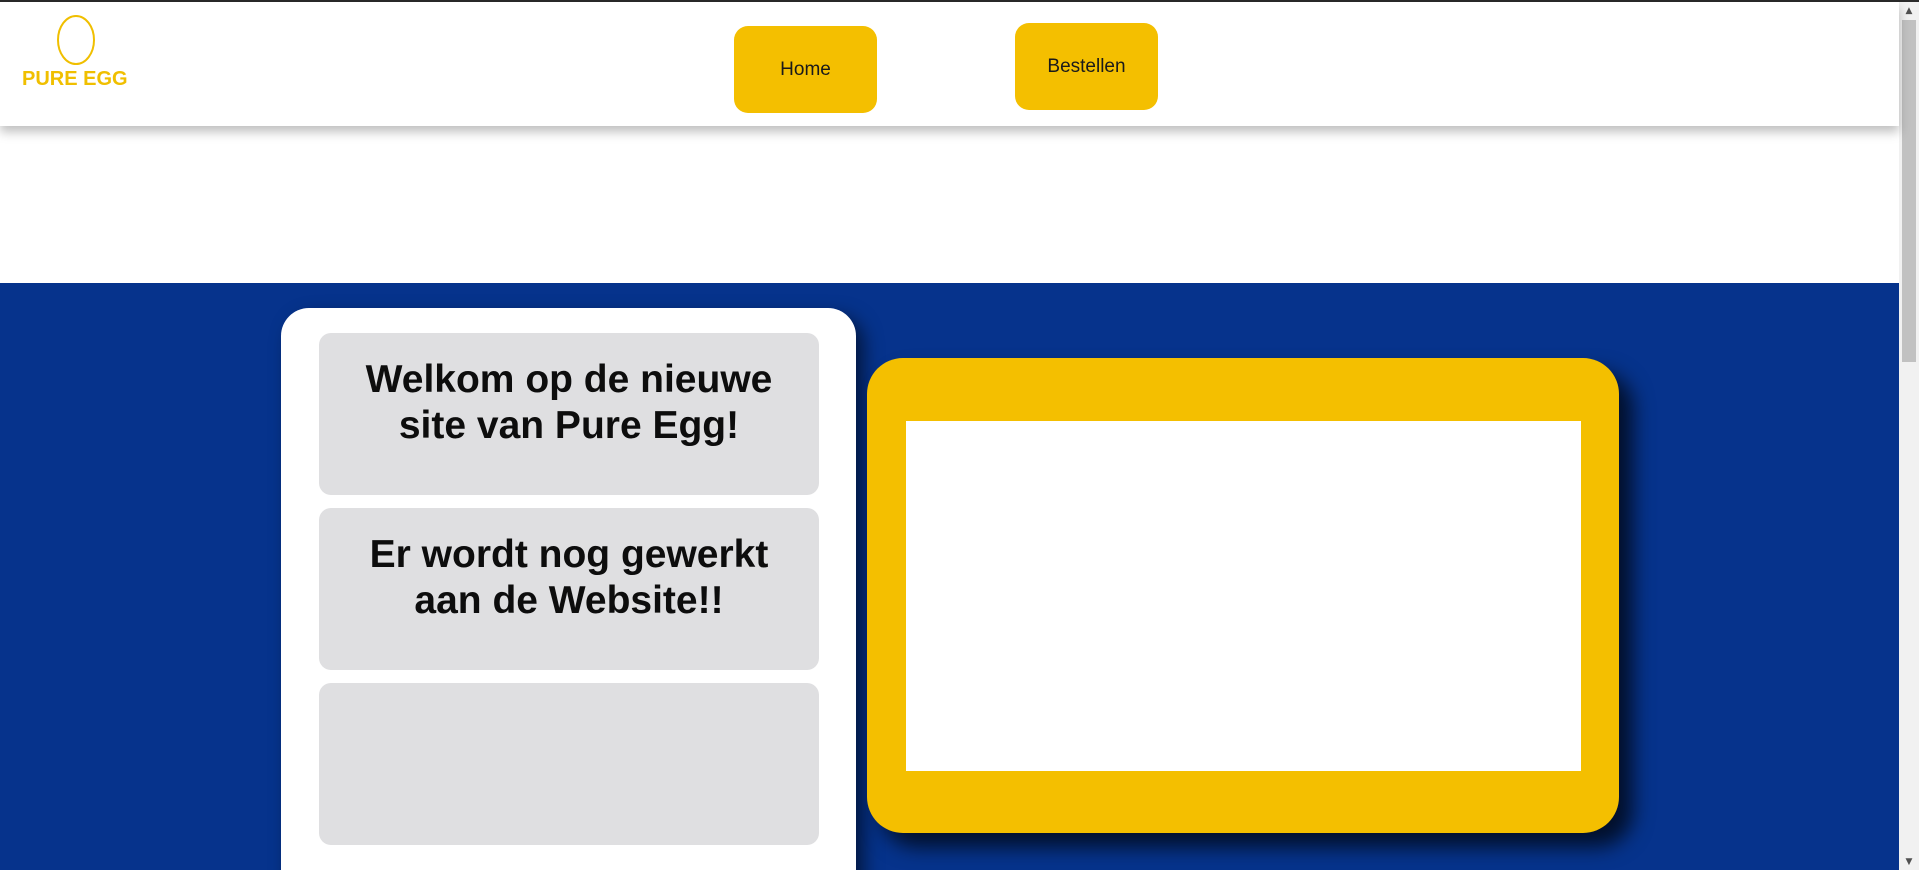 Image resolution: width=1919 pixels, height=870 pixels. Describe the element at coordinates (569, 577) in the screenshot. I see `construction-heading: Er wordt nog gewerkt aan de Website!!` at that location.